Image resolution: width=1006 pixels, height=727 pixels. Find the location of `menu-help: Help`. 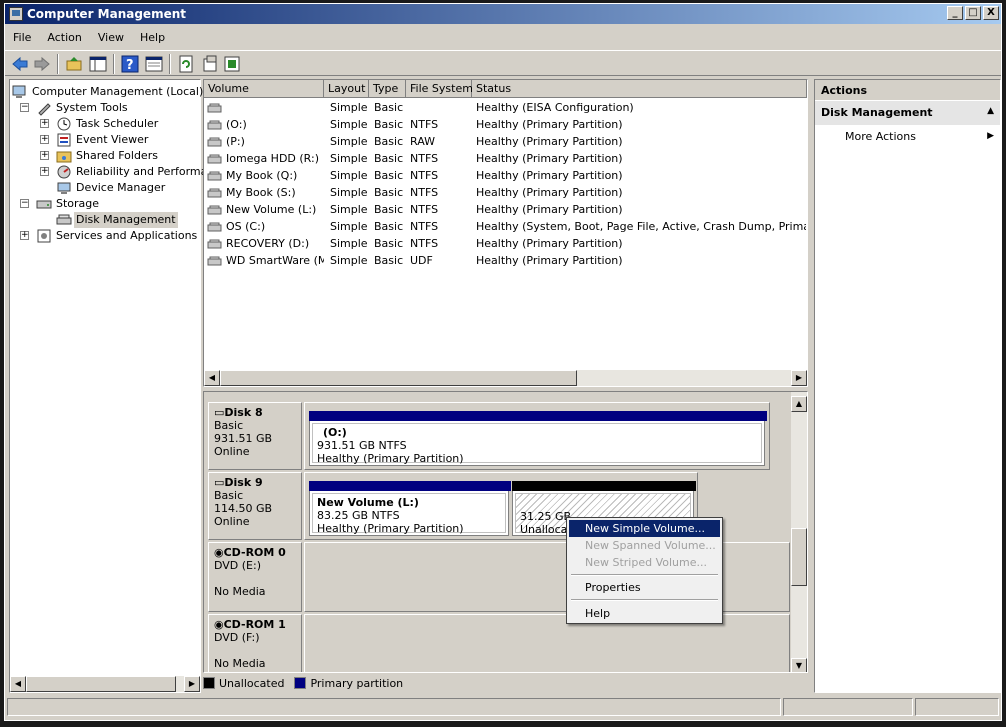

menu-help: Help is located at coordinates (152, 38).